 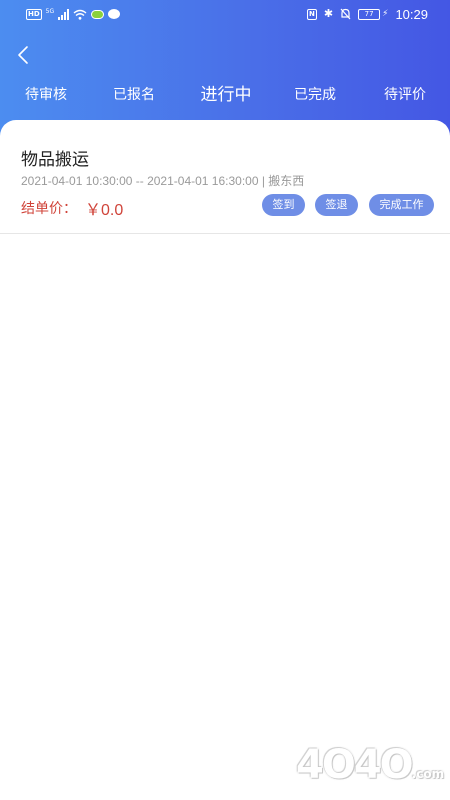 I want to click on status-right-group: N ✱ 77 ⚡ 10:29, so click(x=367, y=14).